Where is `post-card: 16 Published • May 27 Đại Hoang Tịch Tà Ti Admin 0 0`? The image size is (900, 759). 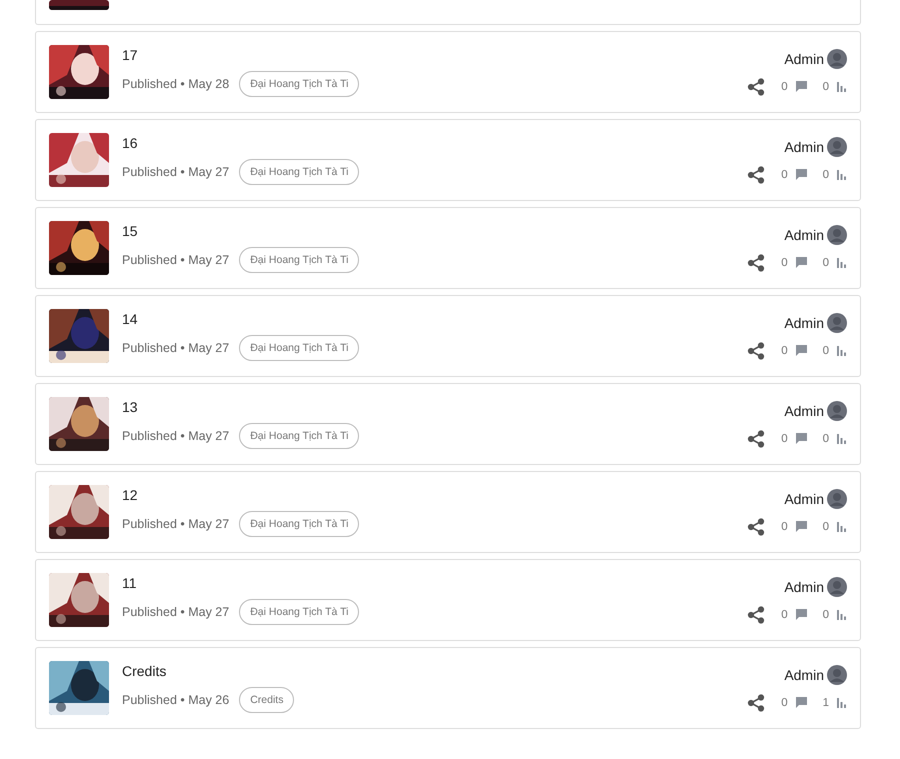
post-card: 16 Published • May 27 Đại Hoang Tịch Tà Ti Admin 0 0 is located at coordinates (448, 160).